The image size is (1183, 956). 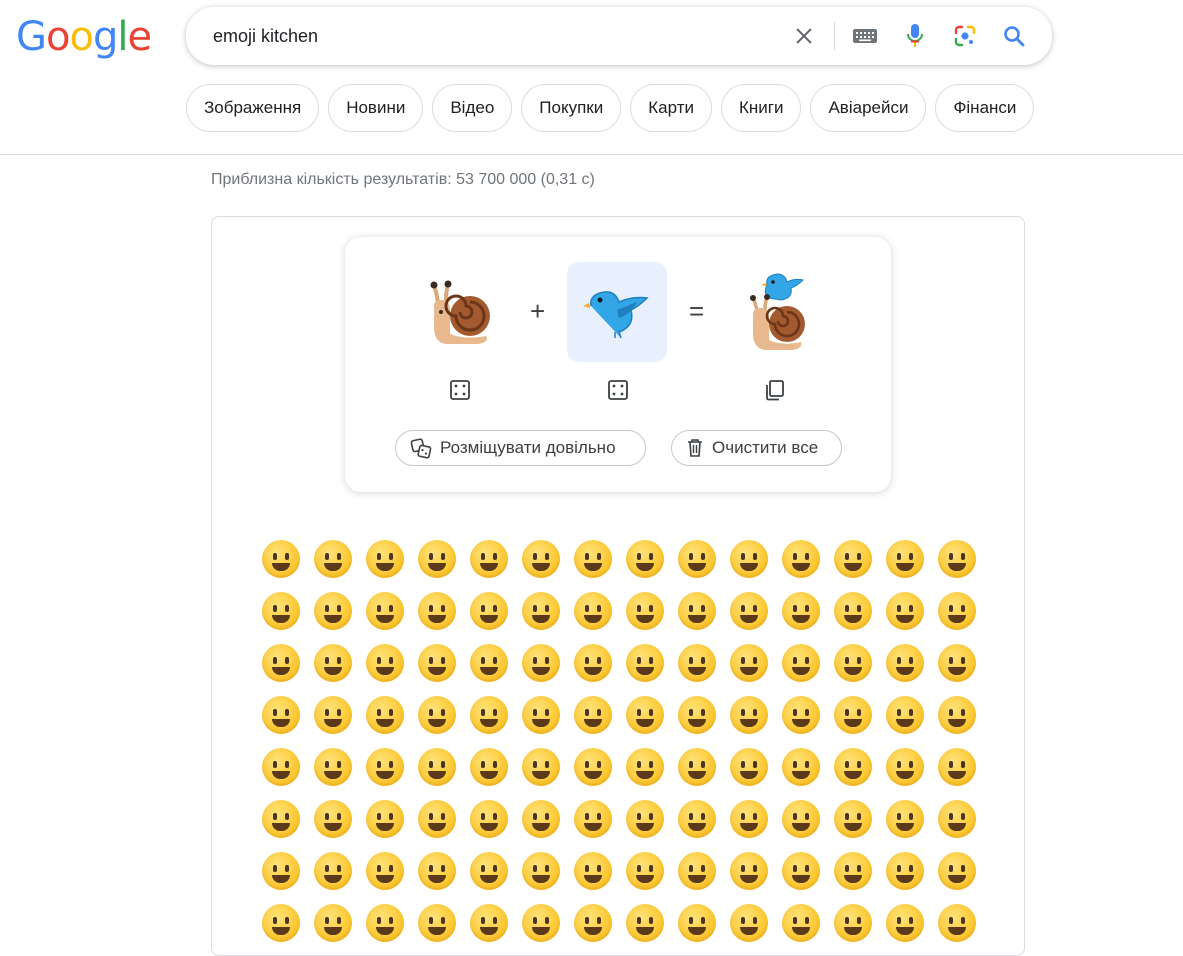 What do you see at coordinates (483, 36) in the screenshot?
I see `search-input` at bounding box center [483, 36].